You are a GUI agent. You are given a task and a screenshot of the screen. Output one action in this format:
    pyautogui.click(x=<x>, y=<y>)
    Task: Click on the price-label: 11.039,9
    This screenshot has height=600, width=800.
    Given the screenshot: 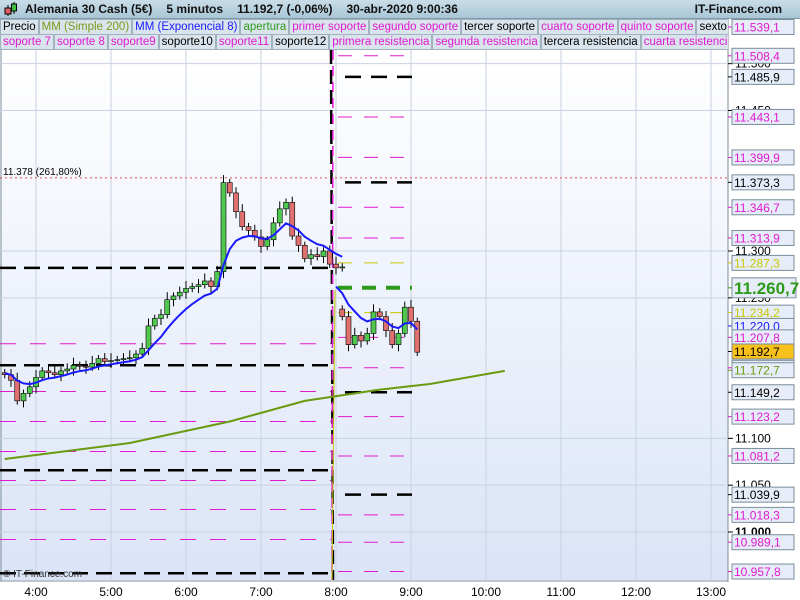 What is the action you would take?
    pyautogui.click(x=757, y=495)
    